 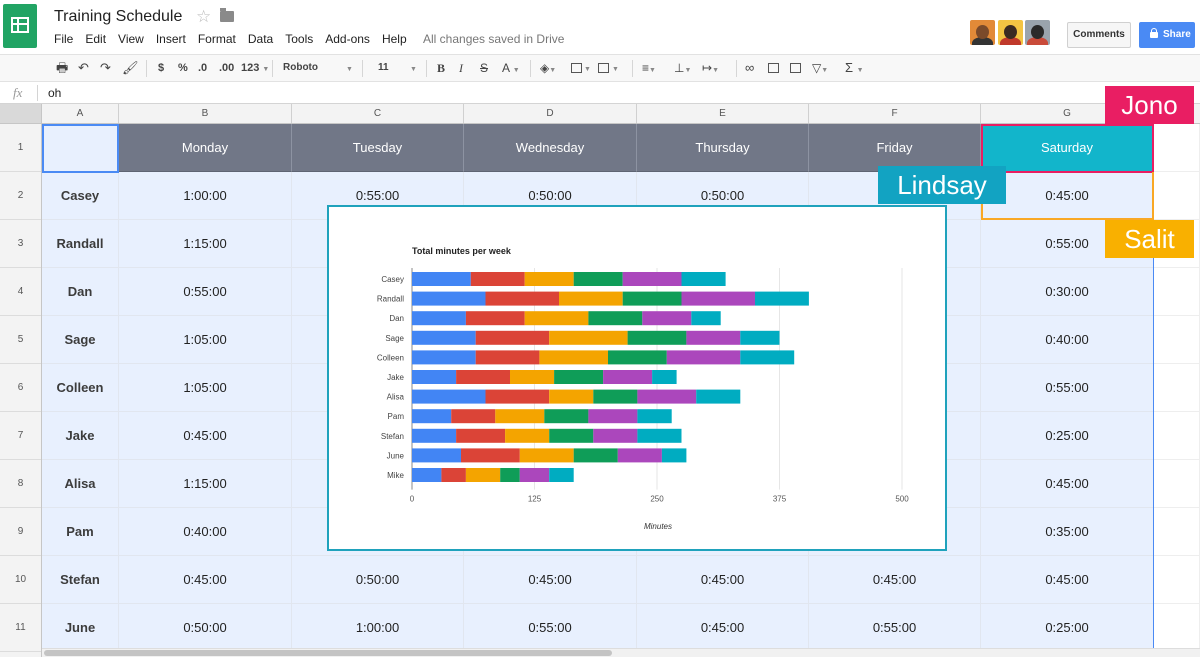 What do you see at coordinates (649, 69) in the screenshot?
I see `horizontal-align-icon: ≡▼` at bounding box center [649, 69].